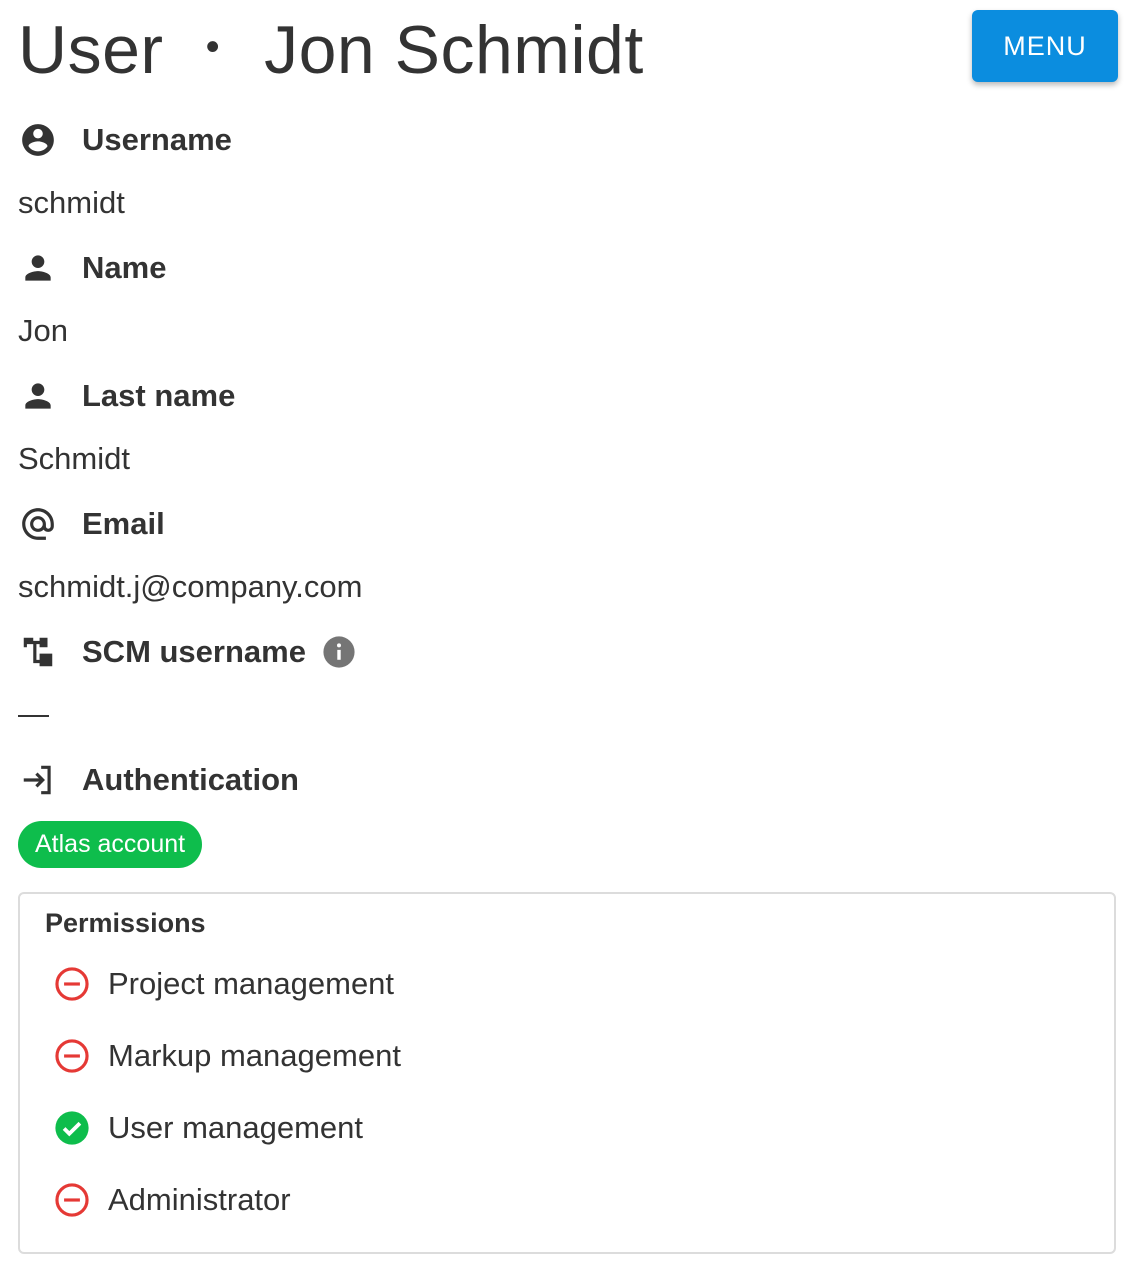 The image size is (1134, 1270). I want to click on last-name-label: Last name, so click(159, 395).